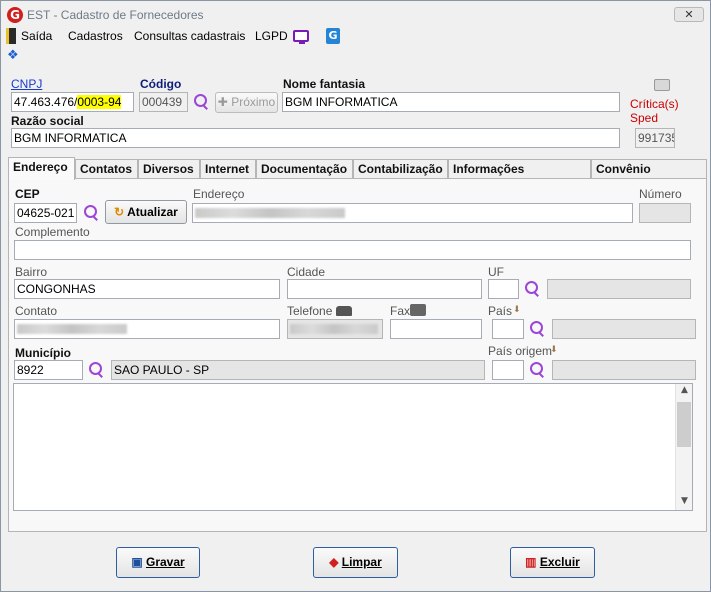 This screenshot has height=592, width=711. What do you see at coordinates (660, 194) in the screenshot?
I see `numero-label: Número` at bounding box center [660, 194].